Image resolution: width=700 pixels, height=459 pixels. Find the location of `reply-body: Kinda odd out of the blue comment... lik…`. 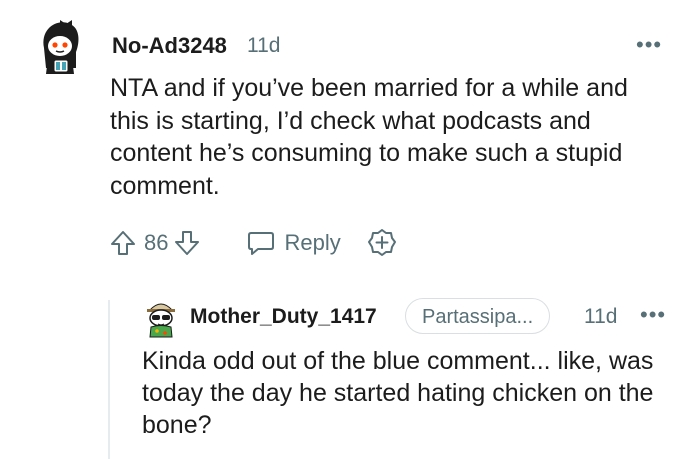

reply-body: Kinda odd out of the blue comment... lik… is located at coordinates (398, 393).